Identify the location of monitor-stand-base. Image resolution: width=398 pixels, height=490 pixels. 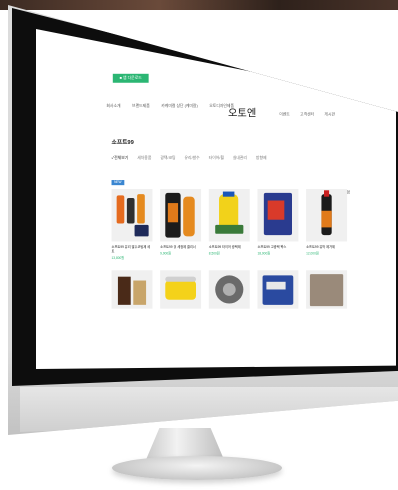
(197, 468).